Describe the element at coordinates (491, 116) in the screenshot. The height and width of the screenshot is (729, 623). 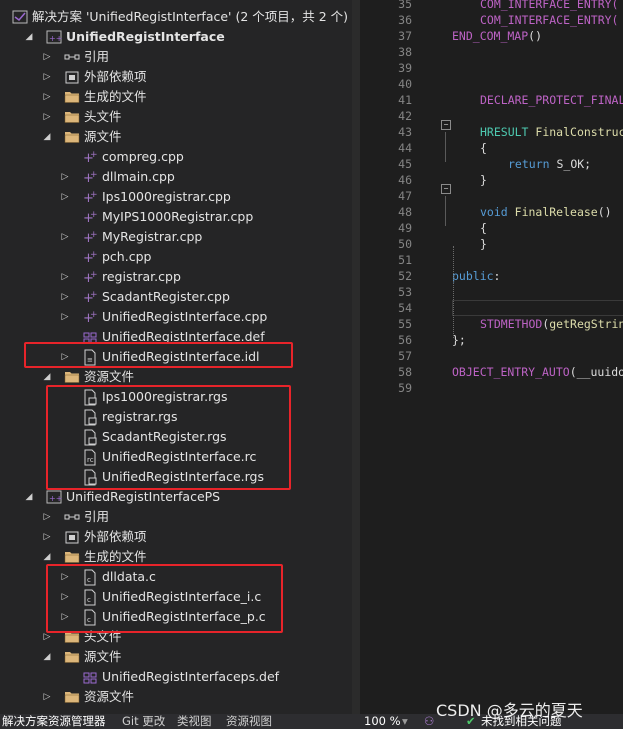
I see `code-line: 42` at that location.